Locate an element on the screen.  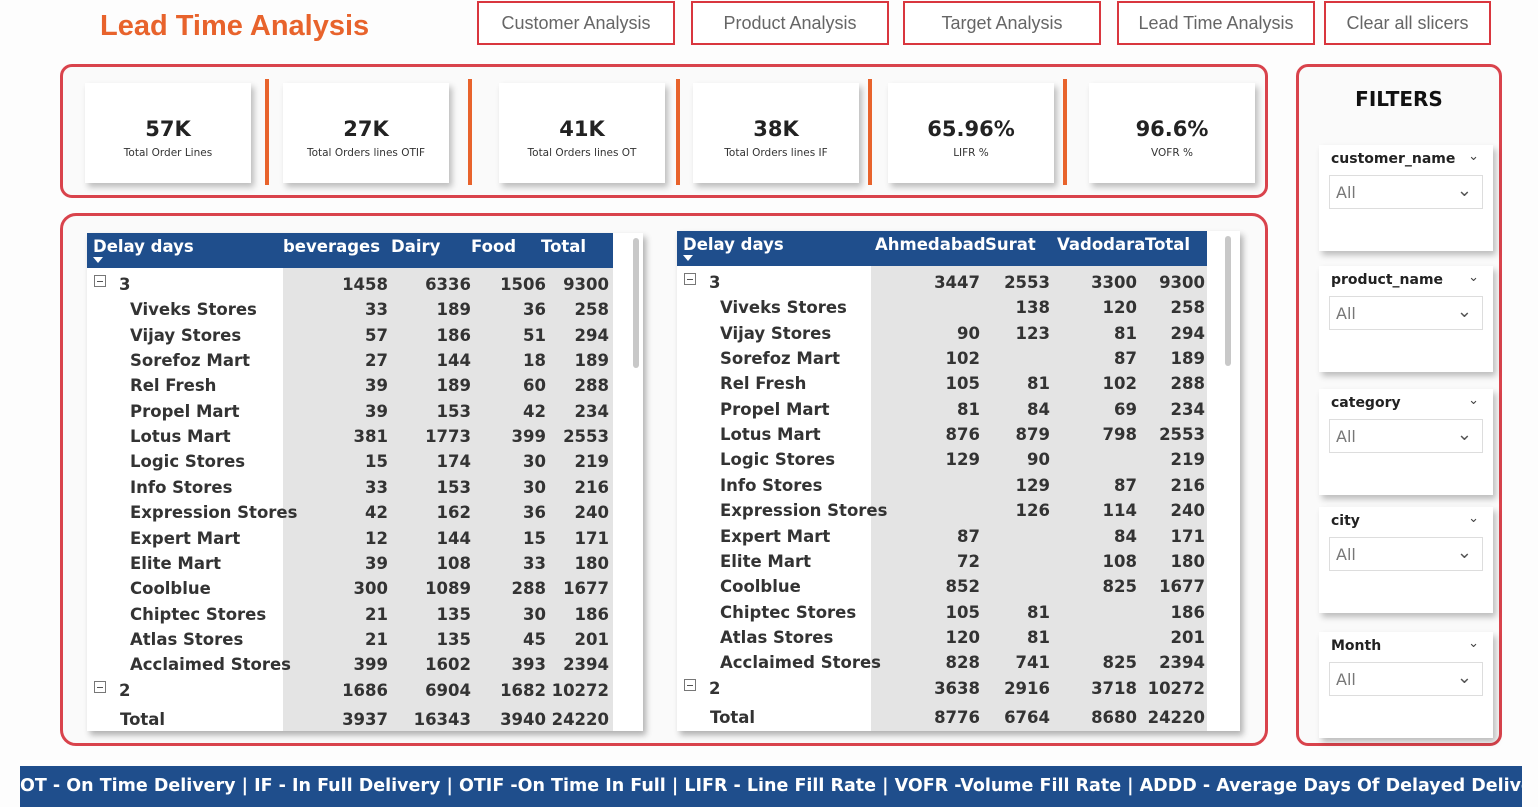
matrix-header: Delay days beverages Dairy Food Total is located at coordinates (350, 250).